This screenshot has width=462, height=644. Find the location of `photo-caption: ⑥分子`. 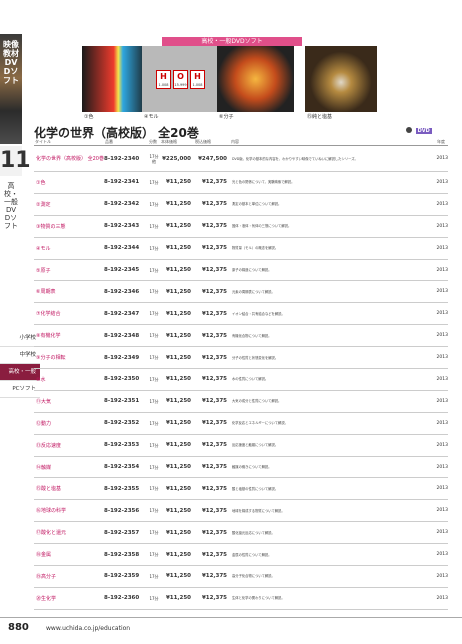

photo-caption: ⑥分子 is located at coordinates (226, 117).